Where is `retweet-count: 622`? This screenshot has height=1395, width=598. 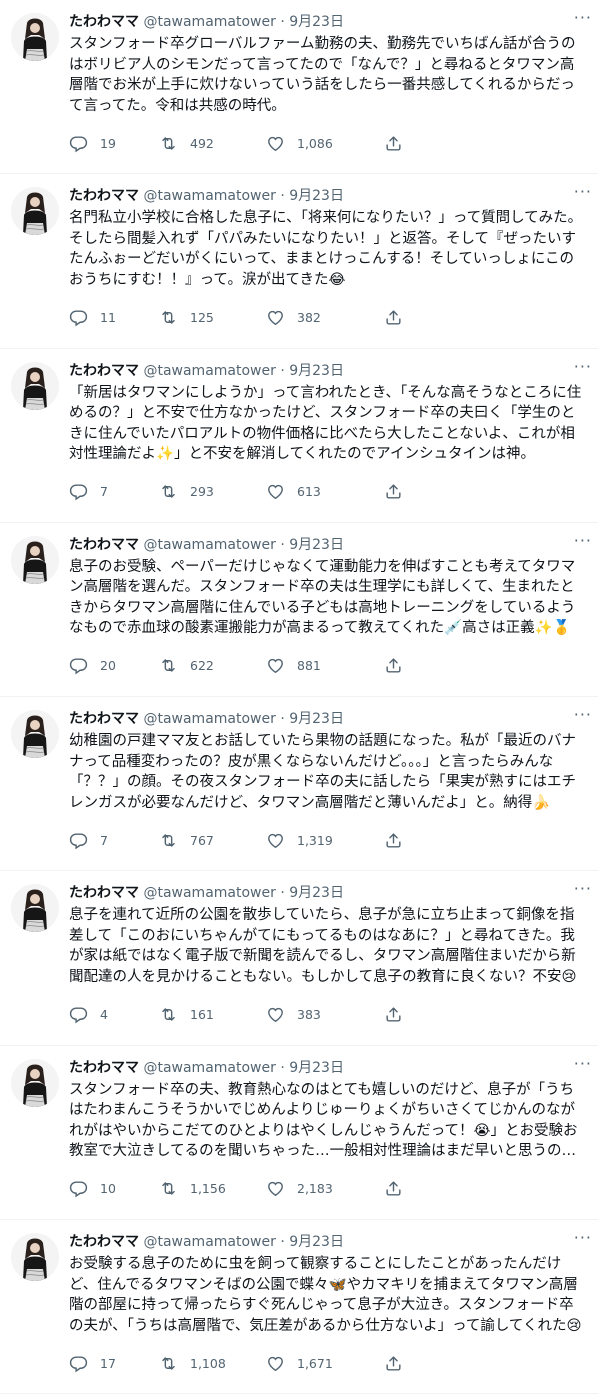
retweet-count: 622 is located at coordinates (202, 666).